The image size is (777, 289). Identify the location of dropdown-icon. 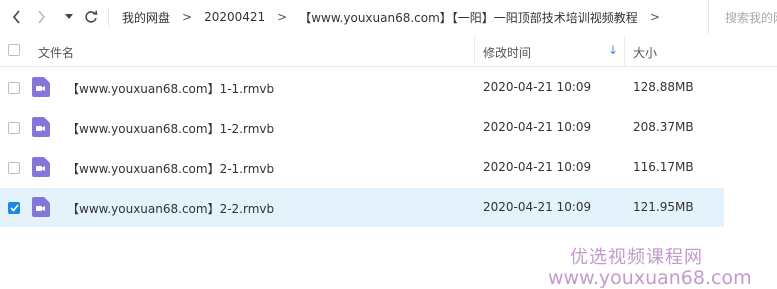
(69, 16).